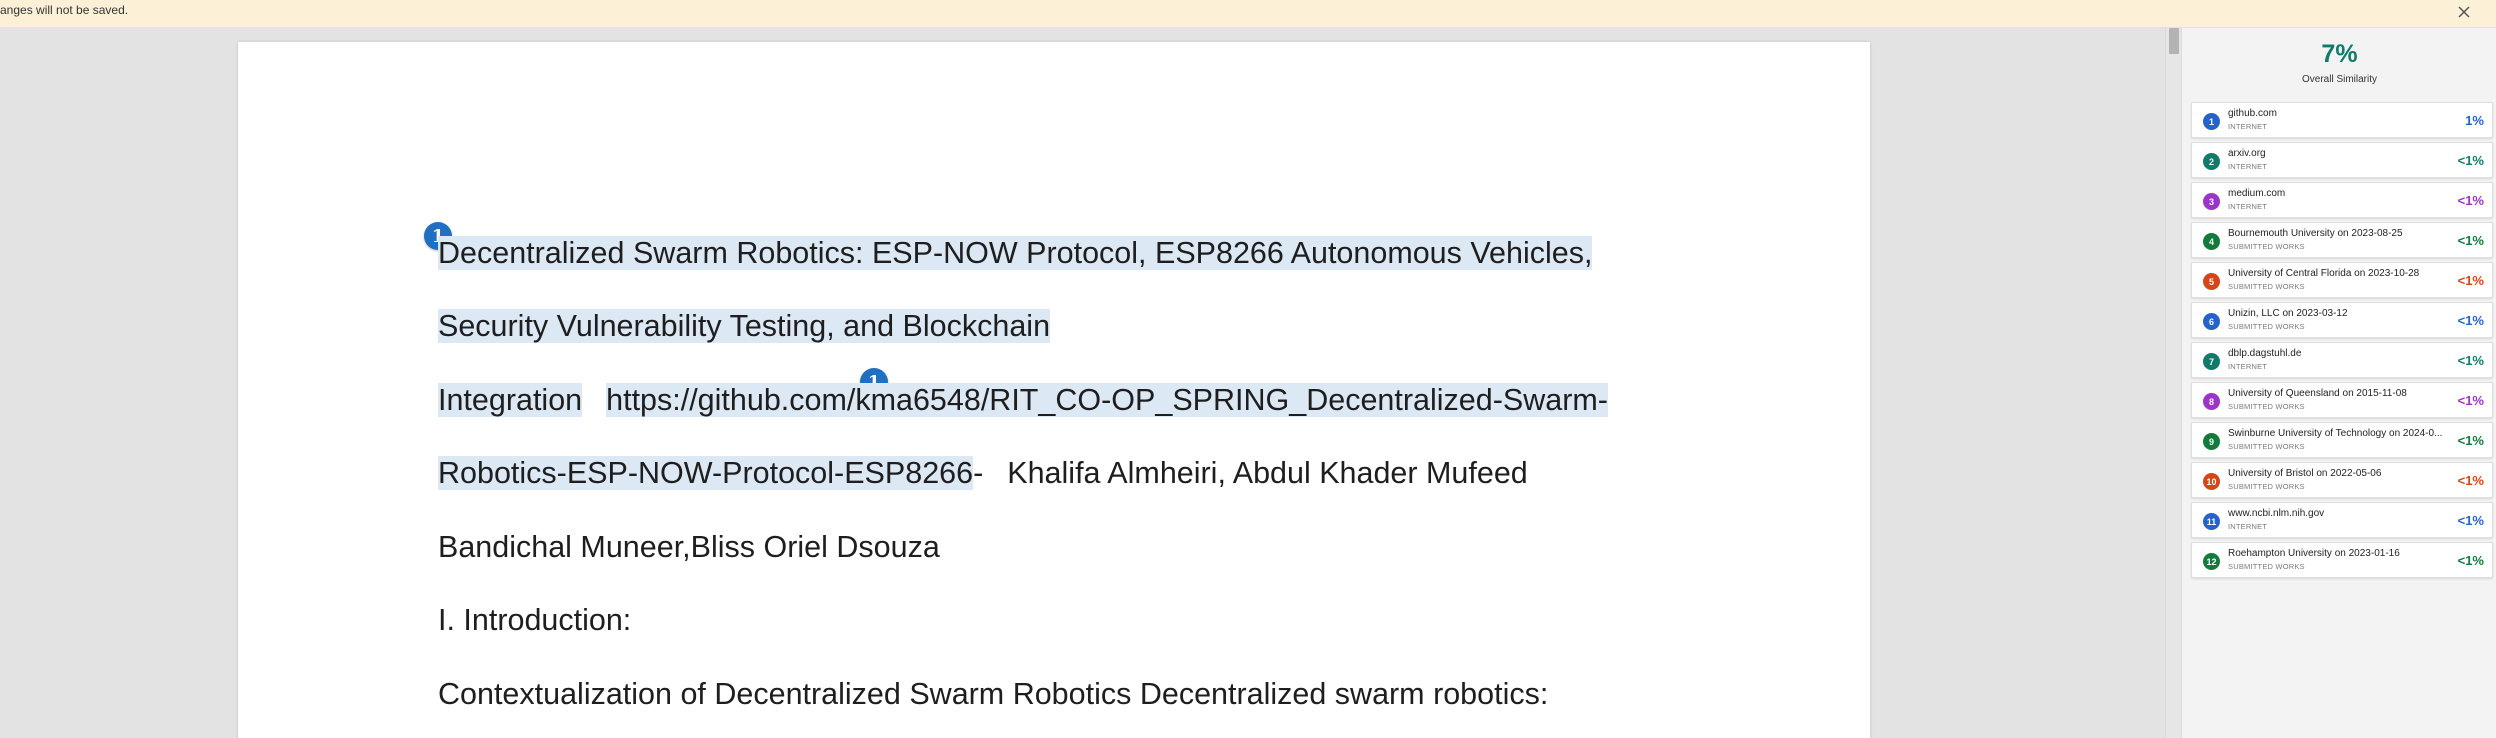 This screenshot has height=738, width=2496. I want to click on source-name: www.ncbi.nlm.nih.gov, so click(2276, 513).